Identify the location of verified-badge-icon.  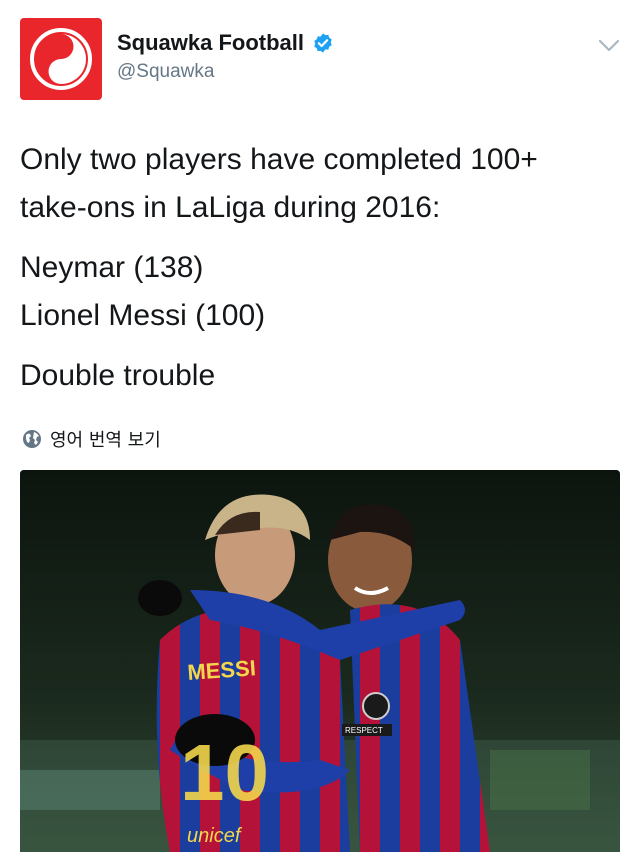
(323, 43).